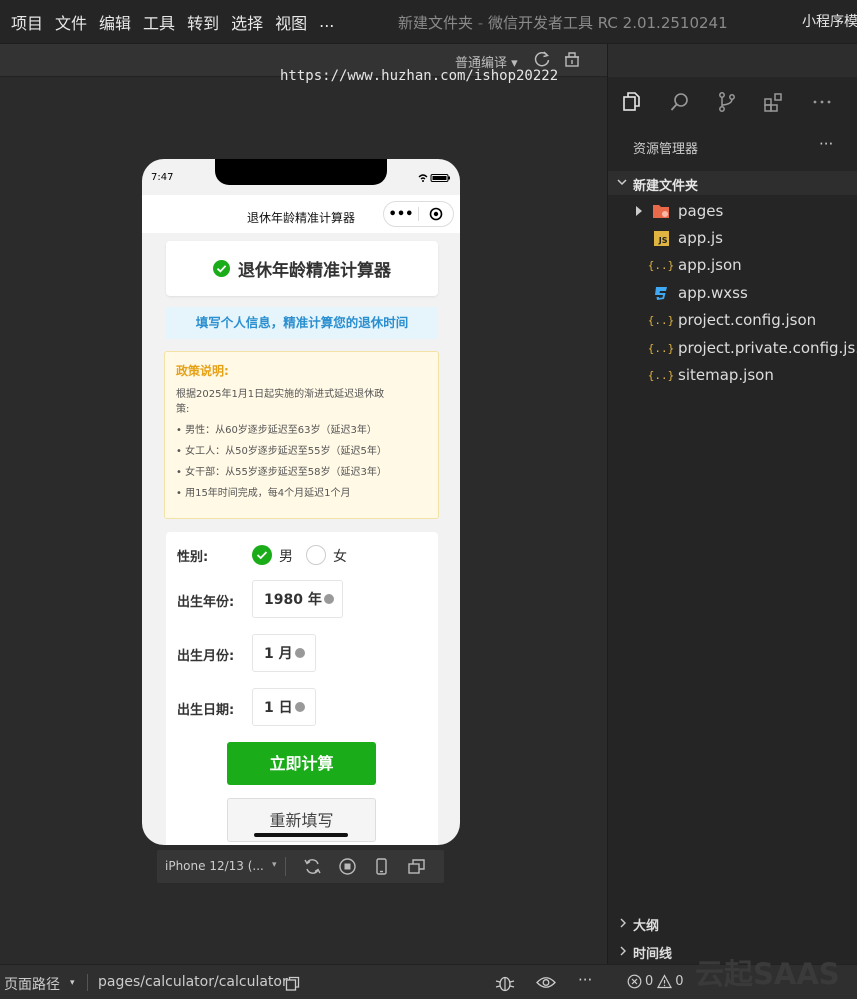 This screenshot has width=857, height=999. What do you see at coordinates (162, 177) in the screenshot?
I see `status-time: 7:47` at bounding box center [162, 177].